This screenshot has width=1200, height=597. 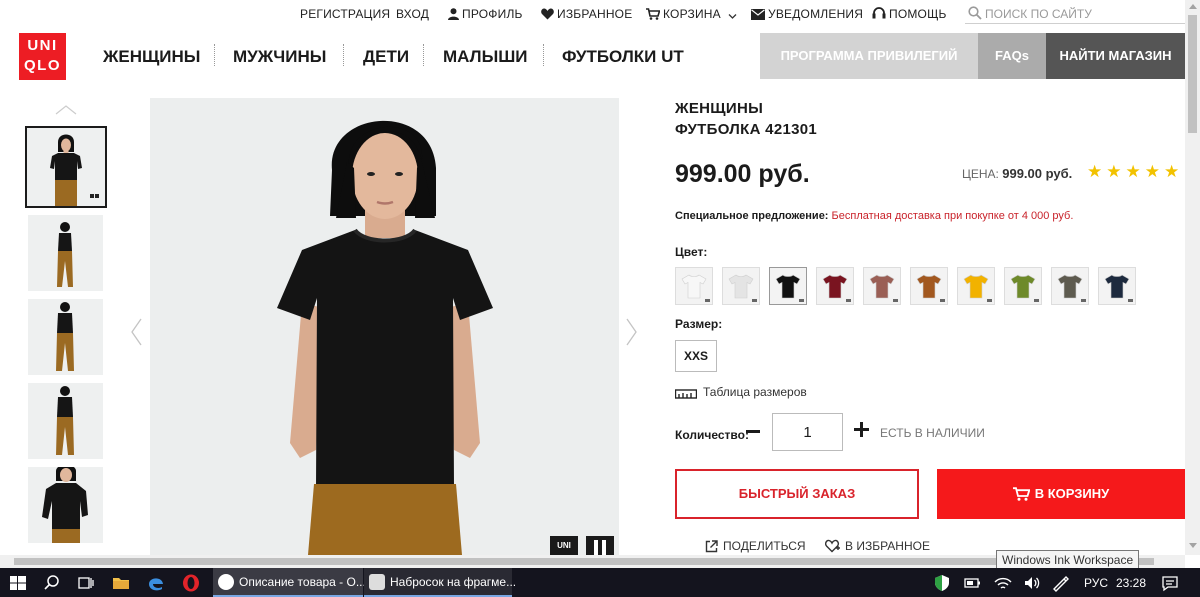 What do you see at coordinates (86, 583) in the screenshot?
I see `task-view-icon` at bounding box center [86, 583].